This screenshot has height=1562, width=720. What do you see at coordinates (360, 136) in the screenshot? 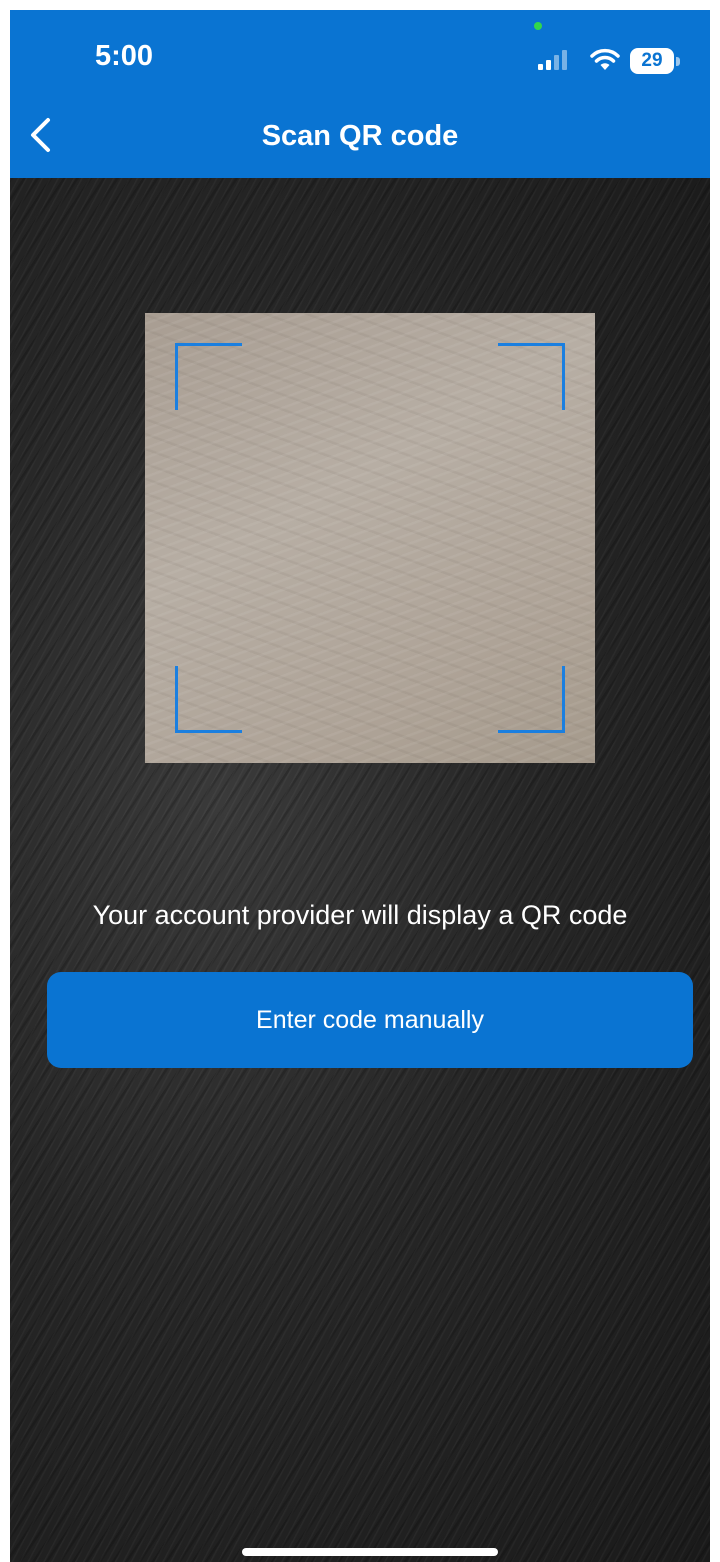
I see `page-title: Scan QR code` at bounding box center [360, 136].